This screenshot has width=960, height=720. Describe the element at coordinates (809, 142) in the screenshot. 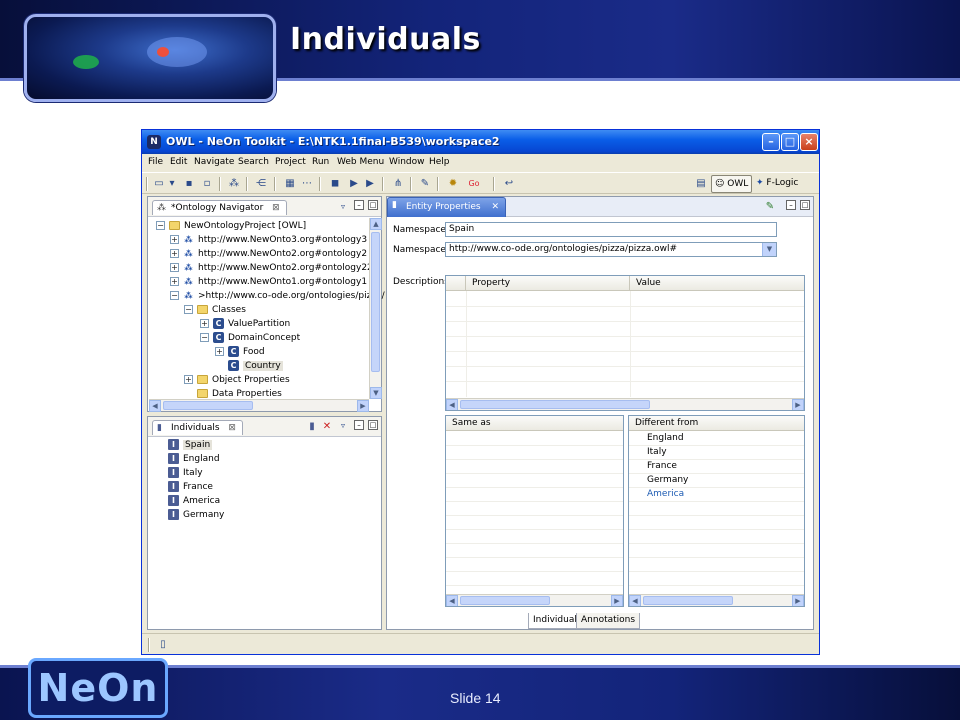

I see `close-button: ×` at that location.